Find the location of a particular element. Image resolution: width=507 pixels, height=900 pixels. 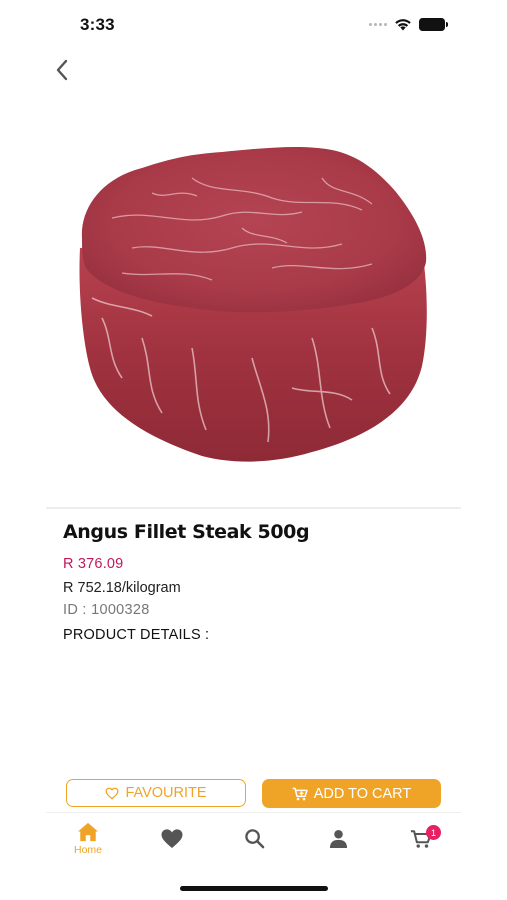

product-price: R 376.09 is located at coordinates (93, 564).